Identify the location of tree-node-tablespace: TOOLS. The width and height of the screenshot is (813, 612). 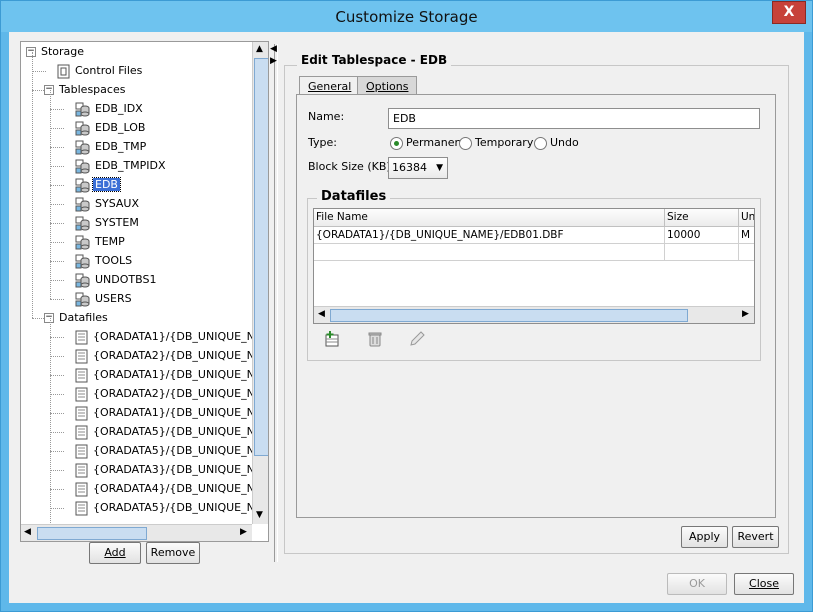
(98, 260).